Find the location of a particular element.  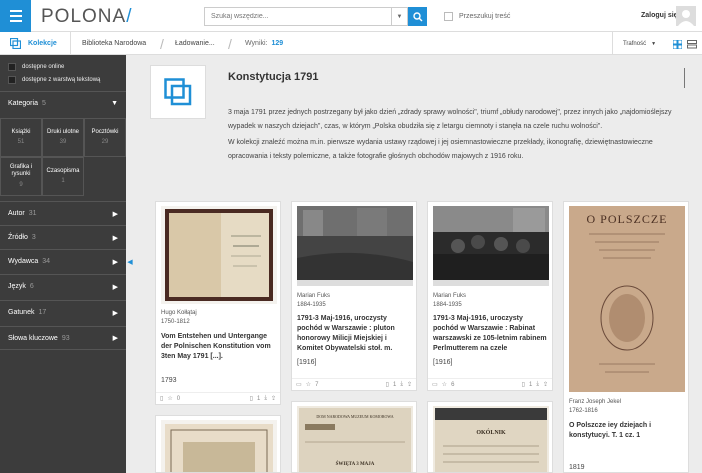

category-label: Druki ulotne is located at coordinates (62, 131).